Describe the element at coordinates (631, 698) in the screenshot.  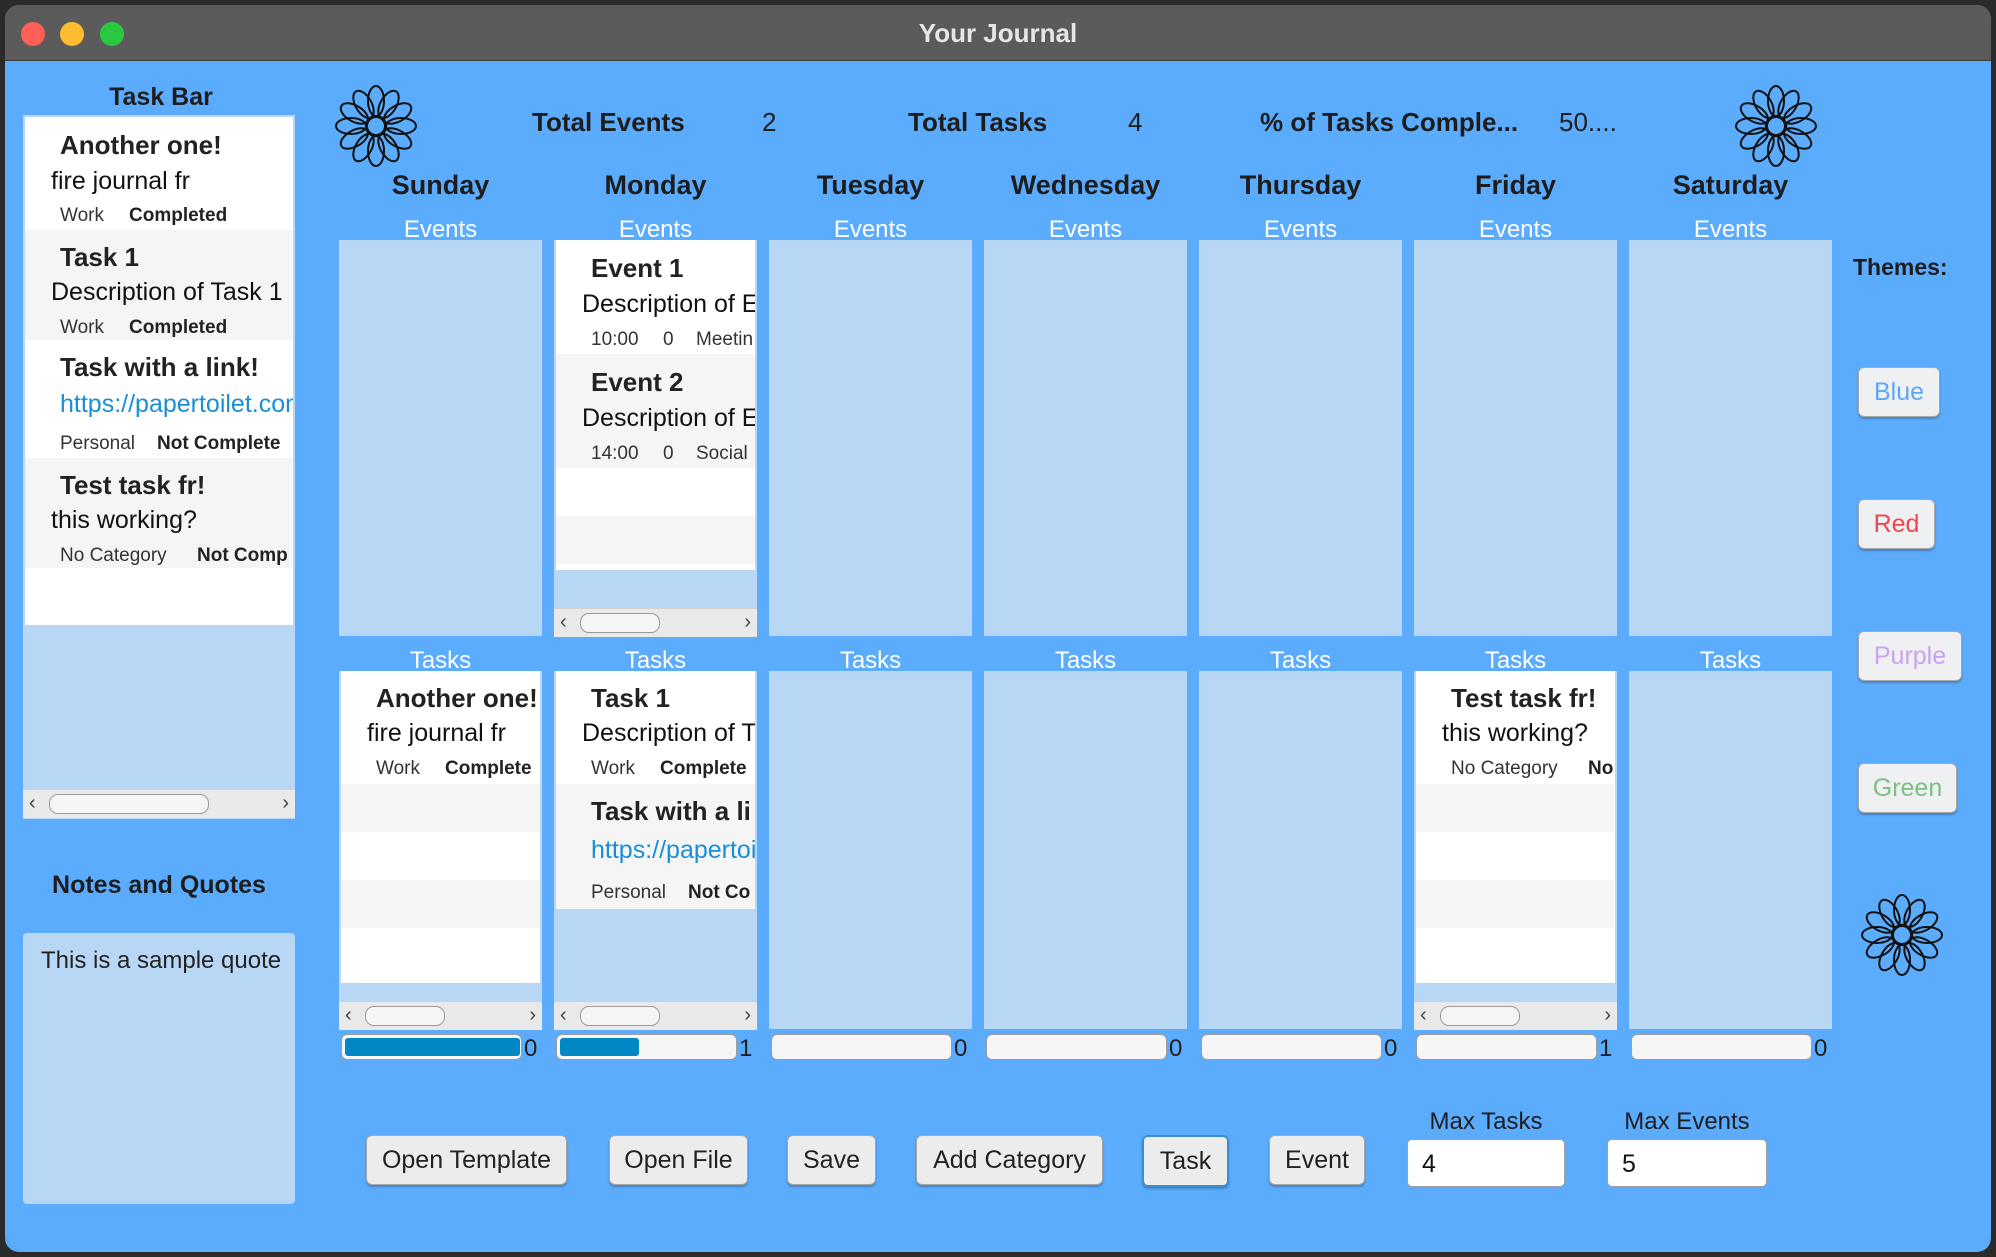
I see `task-title: Task 1` at that location.